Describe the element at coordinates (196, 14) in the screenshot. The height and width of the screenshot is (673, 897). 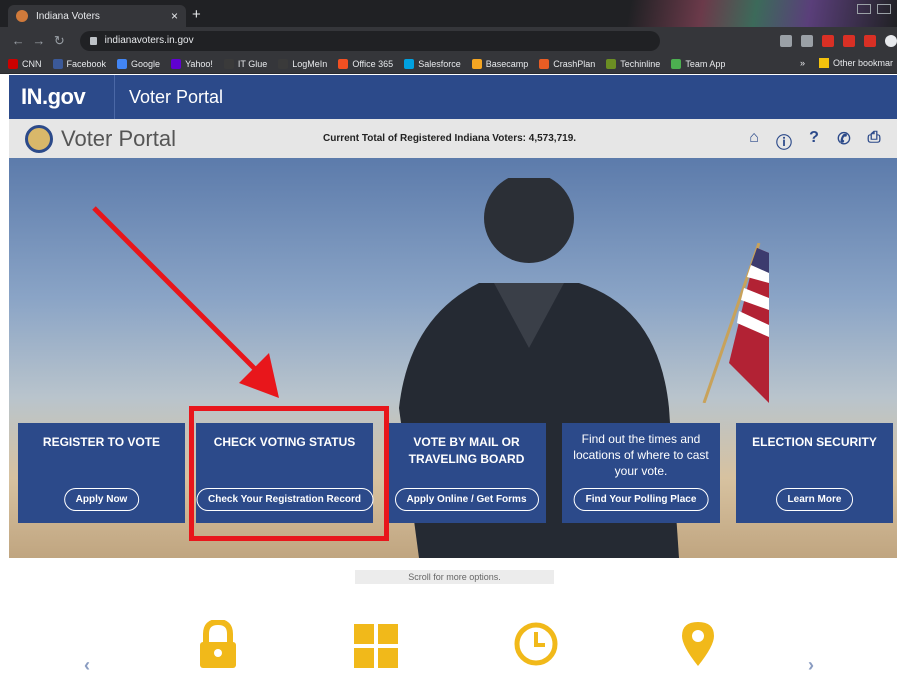
I see `new-tab-button: +` at that location.